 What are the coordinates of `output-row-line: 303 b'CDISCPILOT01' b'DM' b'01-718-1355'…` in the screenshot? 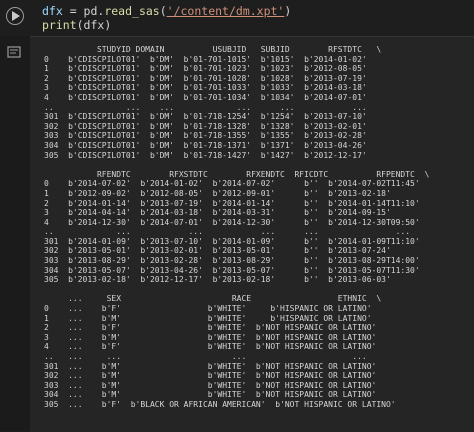 It's located at (205, 136).